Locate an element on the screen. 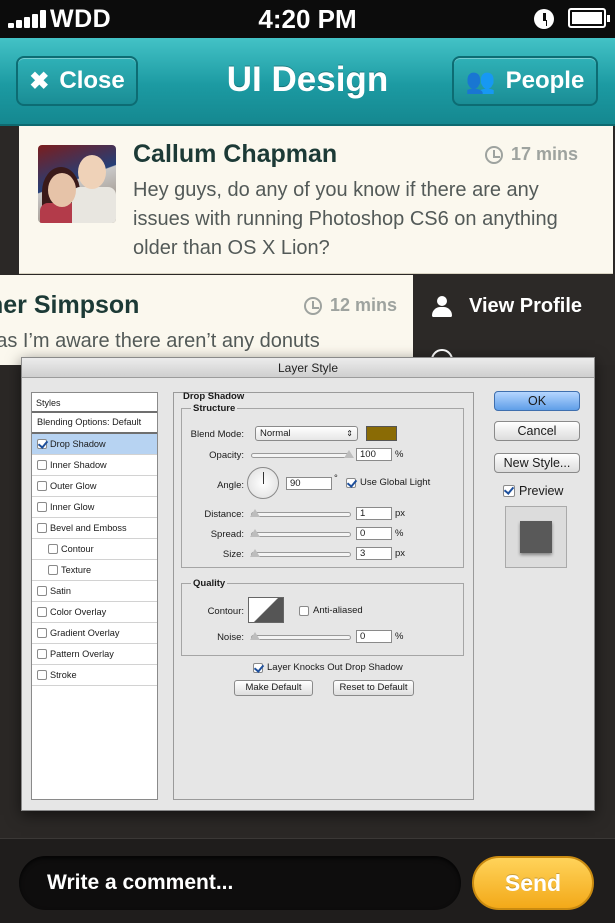 This screenshot has height=923, width=615. style-item: Pattern Overlay is located at coordinates (94, 654).